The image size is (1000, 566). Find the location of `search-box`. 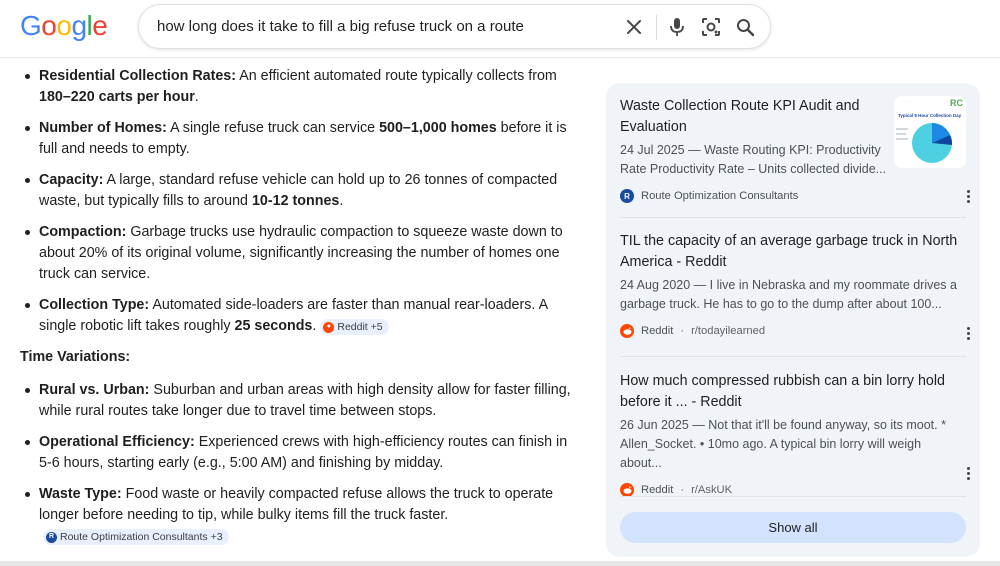

search-box is located at coordinates (454, 26).